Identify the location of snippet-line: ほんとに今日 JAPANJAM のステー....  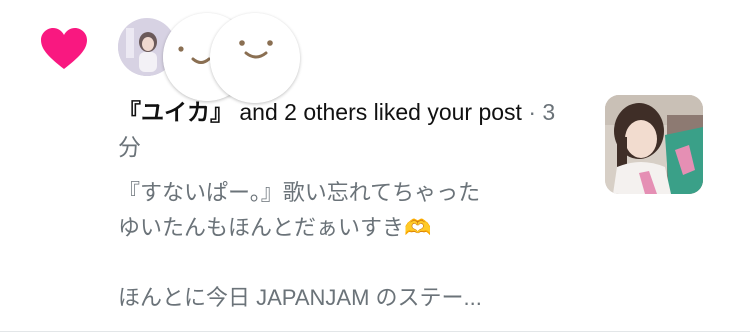
(300, 297).